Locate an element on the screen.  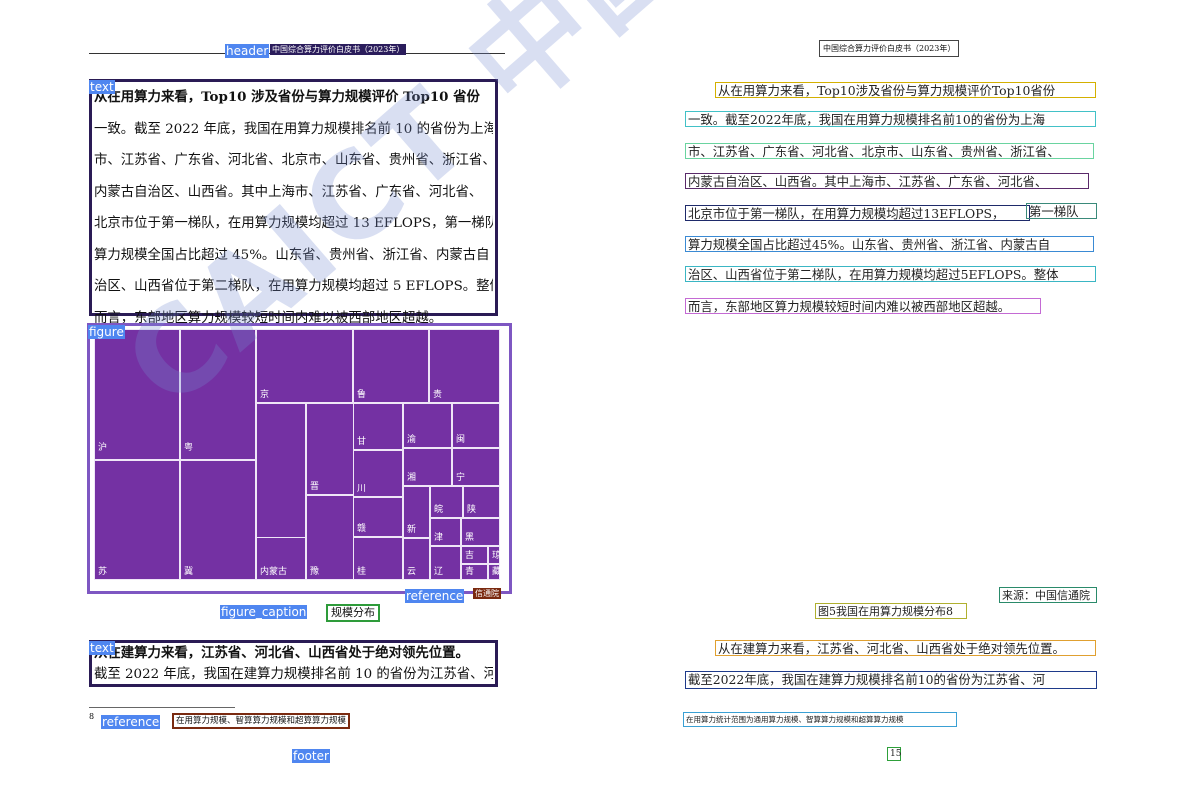
treemap-cell-label: 吉 is located at coordinates (470, 556).